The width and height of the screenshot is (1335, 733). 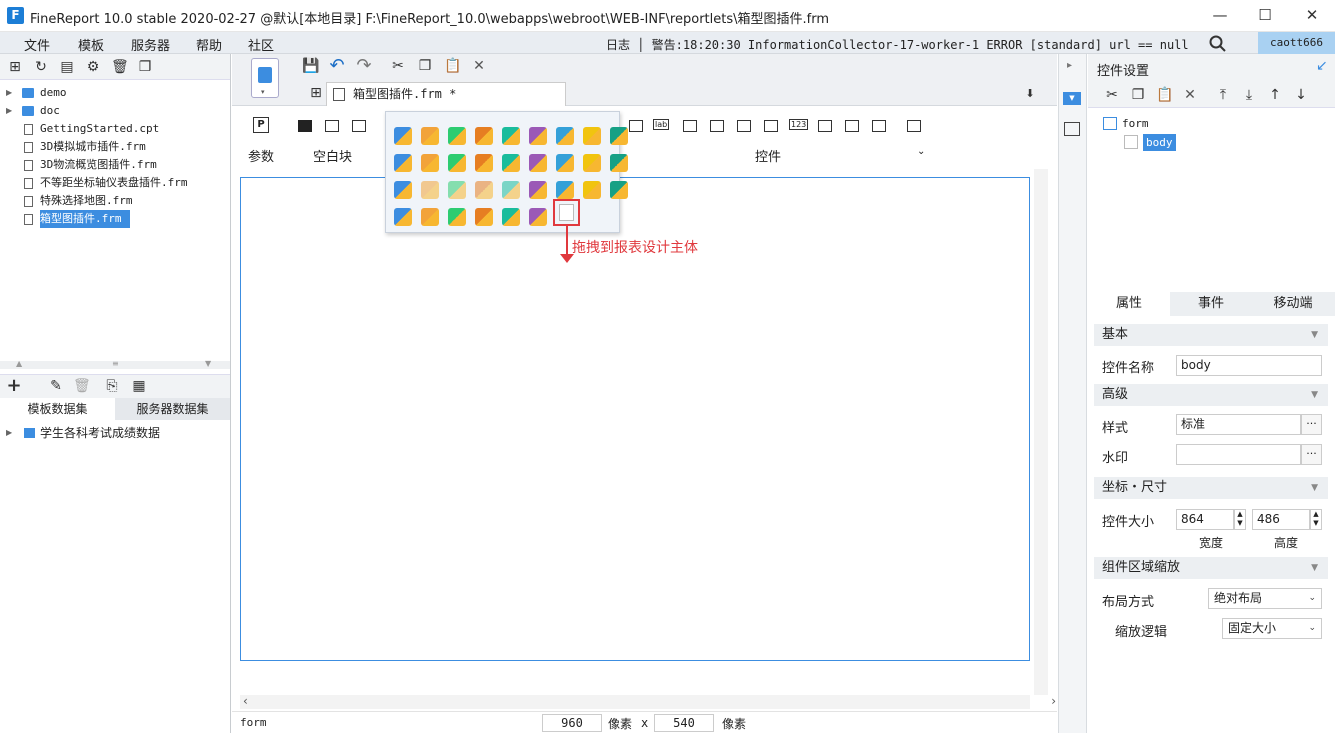 What do you see at coordinates (115, 111) in the screenshot?
I see `tree-folder: ▶ doc` at bounding box center [115, 111].